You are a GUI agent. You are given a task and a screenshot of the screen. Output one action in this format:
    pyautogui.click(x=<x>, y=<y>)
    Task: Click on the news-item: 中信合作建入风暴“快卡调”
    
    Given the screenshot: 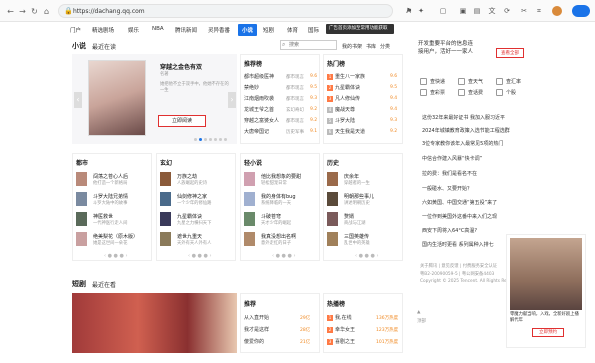 What is the action you would take?
    pyautogui.click(x=452, y=158)
    